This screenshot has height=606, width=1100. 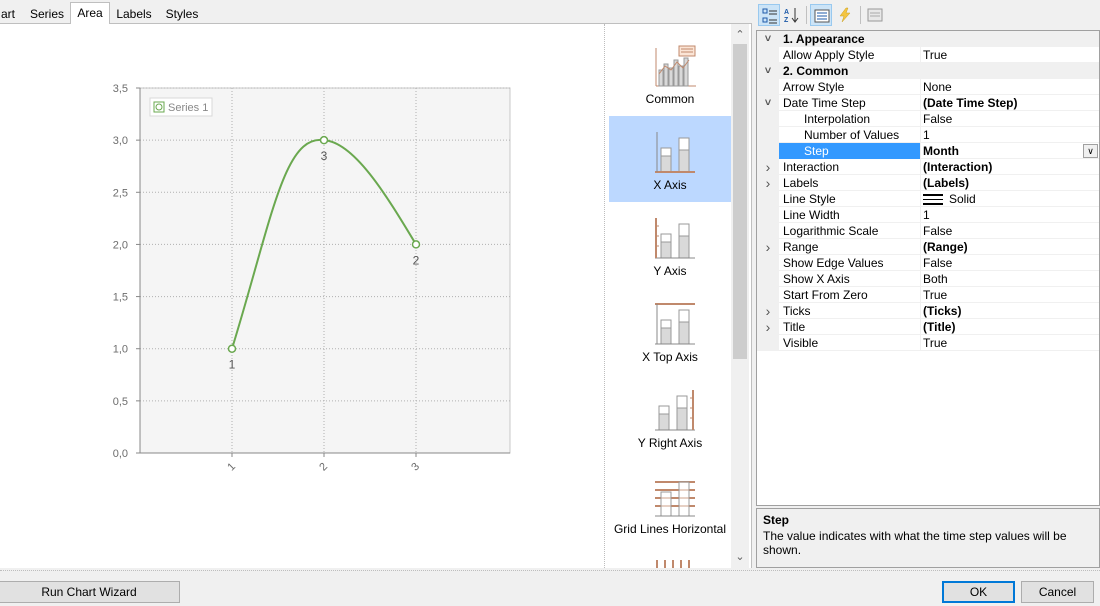 I want to click on property-value: (Labels), so click(x=946, y=183).